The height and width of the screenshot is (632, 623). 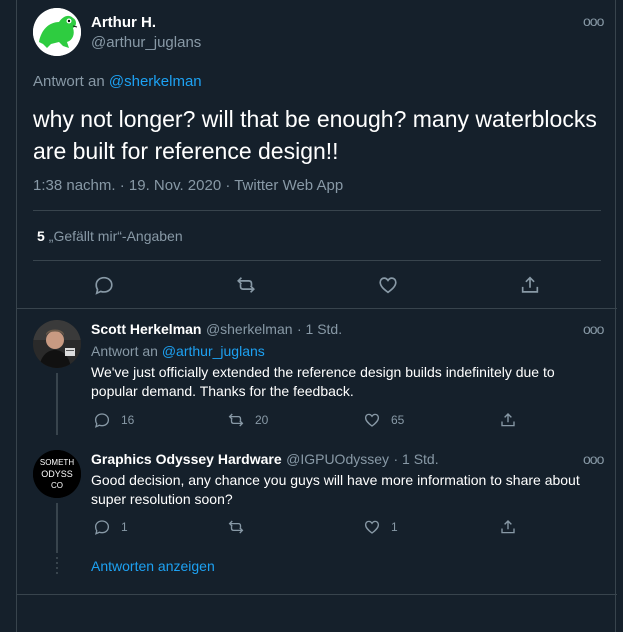 I want to click on frog-avatar-image, so click(x=57, y=32).